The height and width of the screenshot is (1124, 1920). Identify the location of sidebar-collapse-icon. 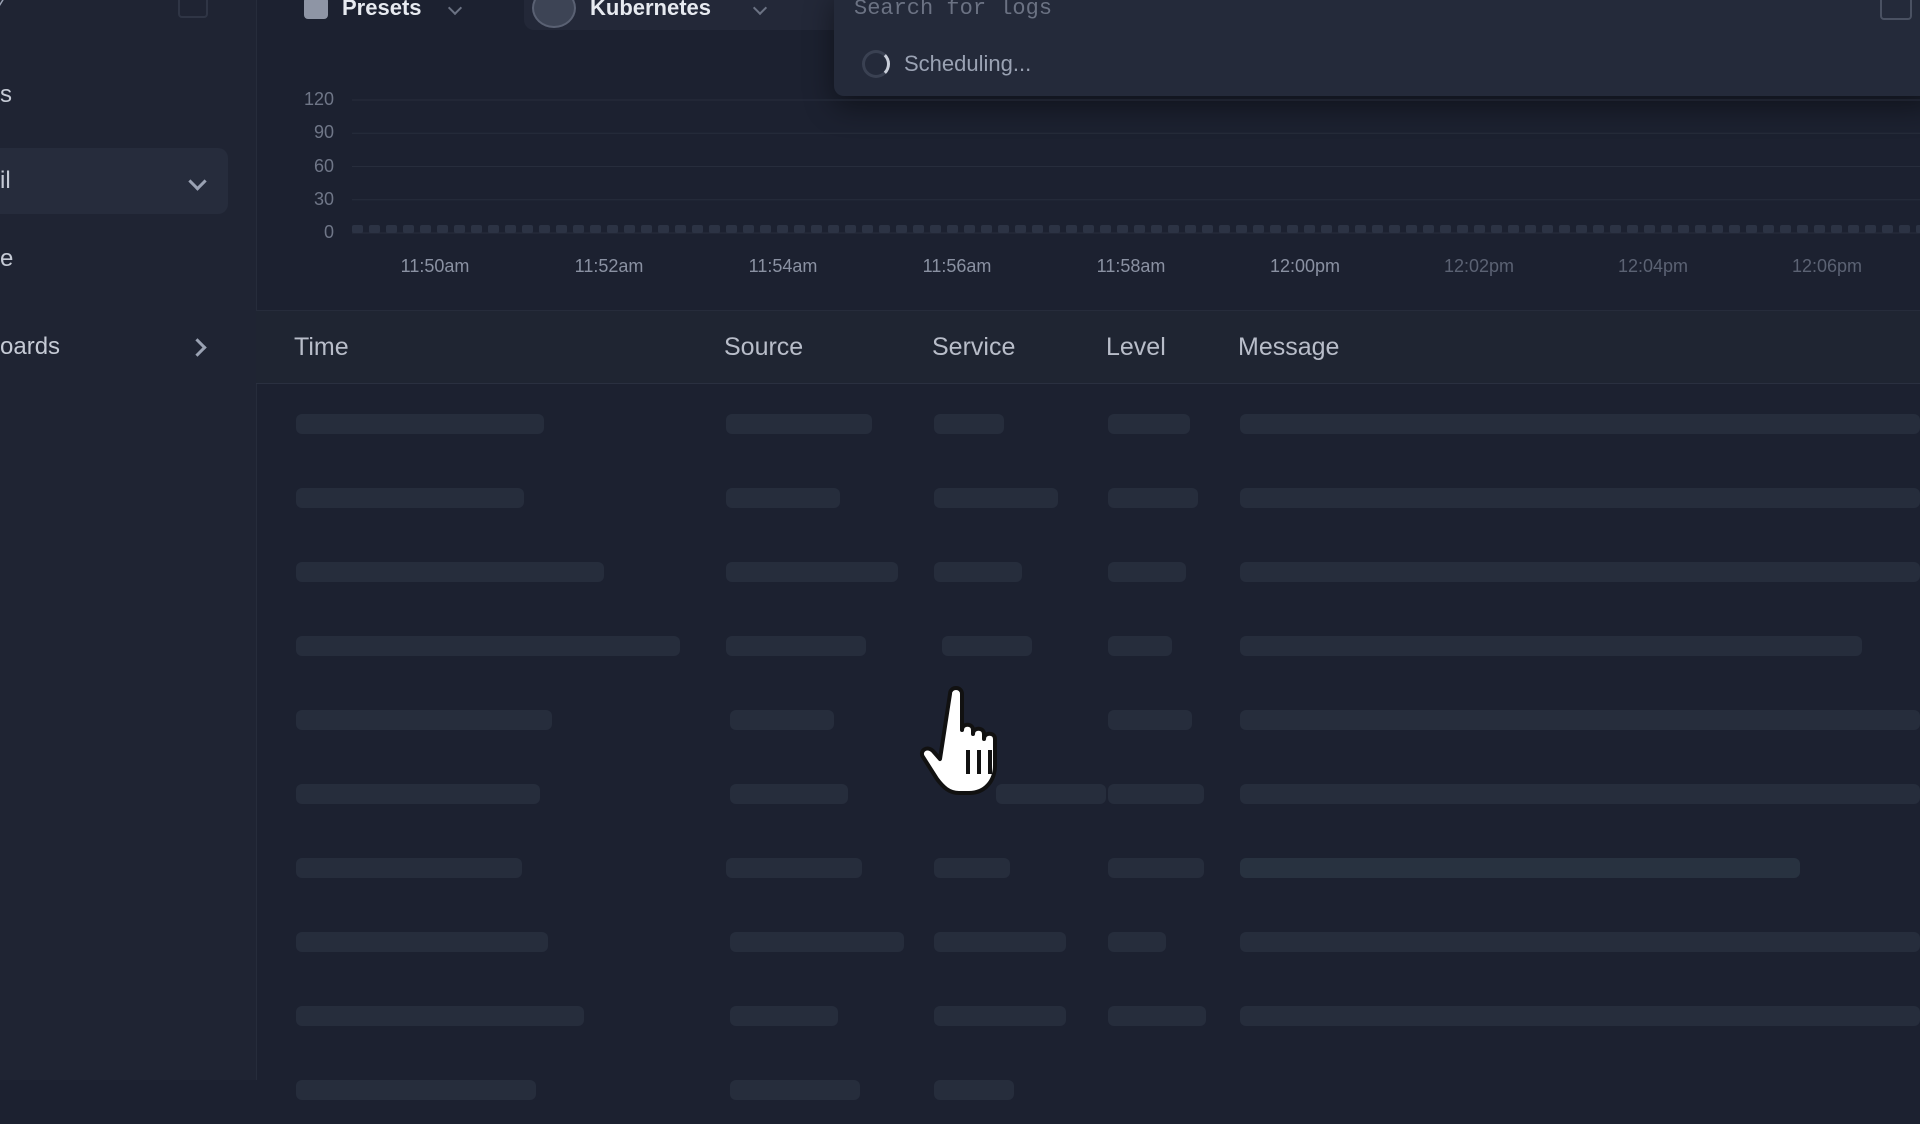
(193, 9).